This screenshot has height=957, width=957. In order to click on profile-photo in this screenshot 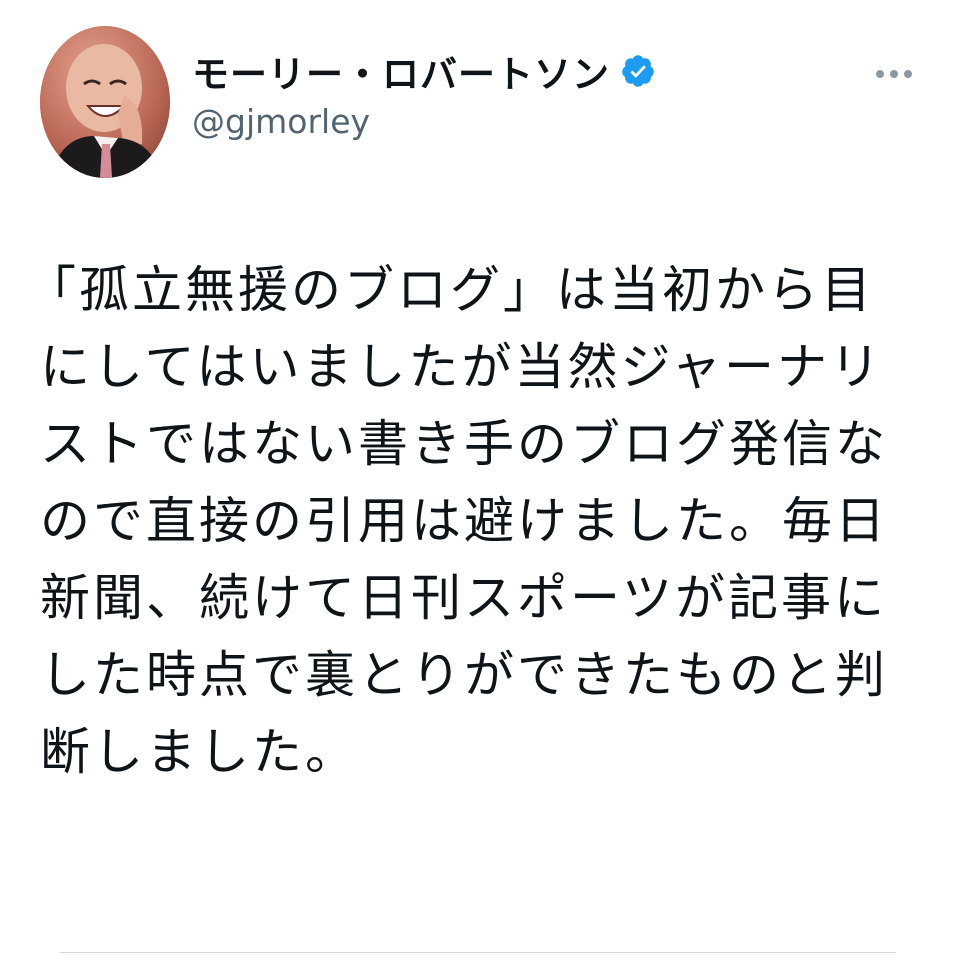, I will do `click(105, 102)`.